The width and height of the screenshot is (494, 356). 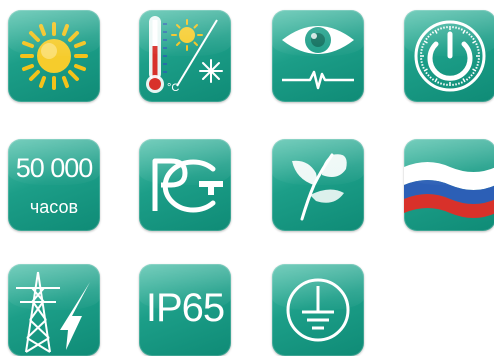 I want to click on sun-icon, so click(x=54, y=56).